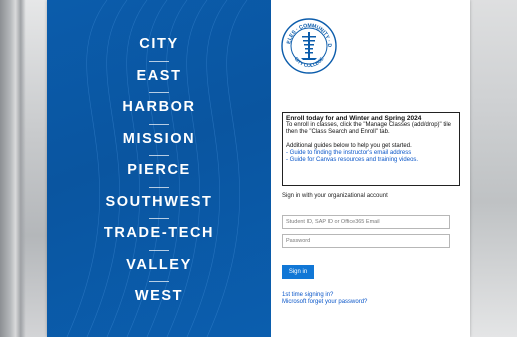 This screenshot has width=517, height=337. I want to click on username-input, so click(366, 222).